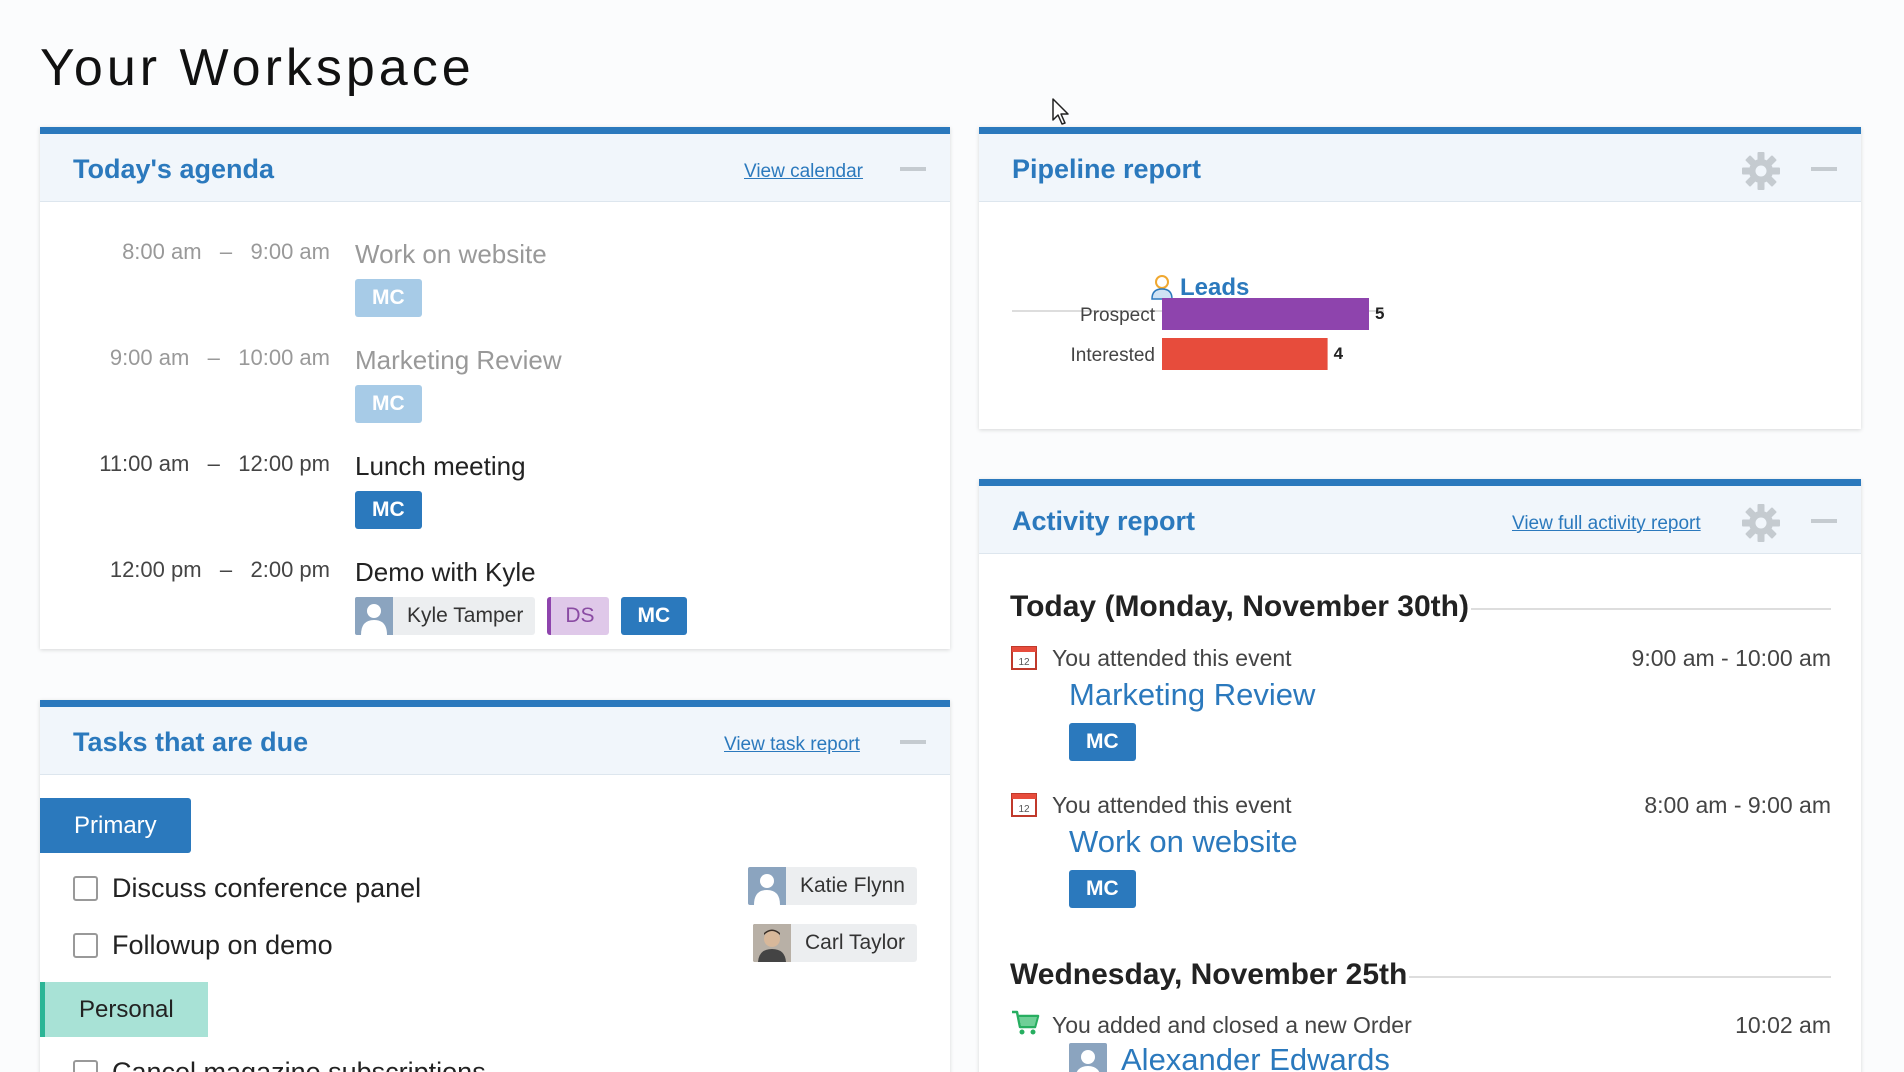 The height and width of the screenshot is (1072, 1904). What do you see at coordinates (1104, 521) in the screenshot?
I see `activity-card-title: Activity report` at bounding box center [1104, 521].